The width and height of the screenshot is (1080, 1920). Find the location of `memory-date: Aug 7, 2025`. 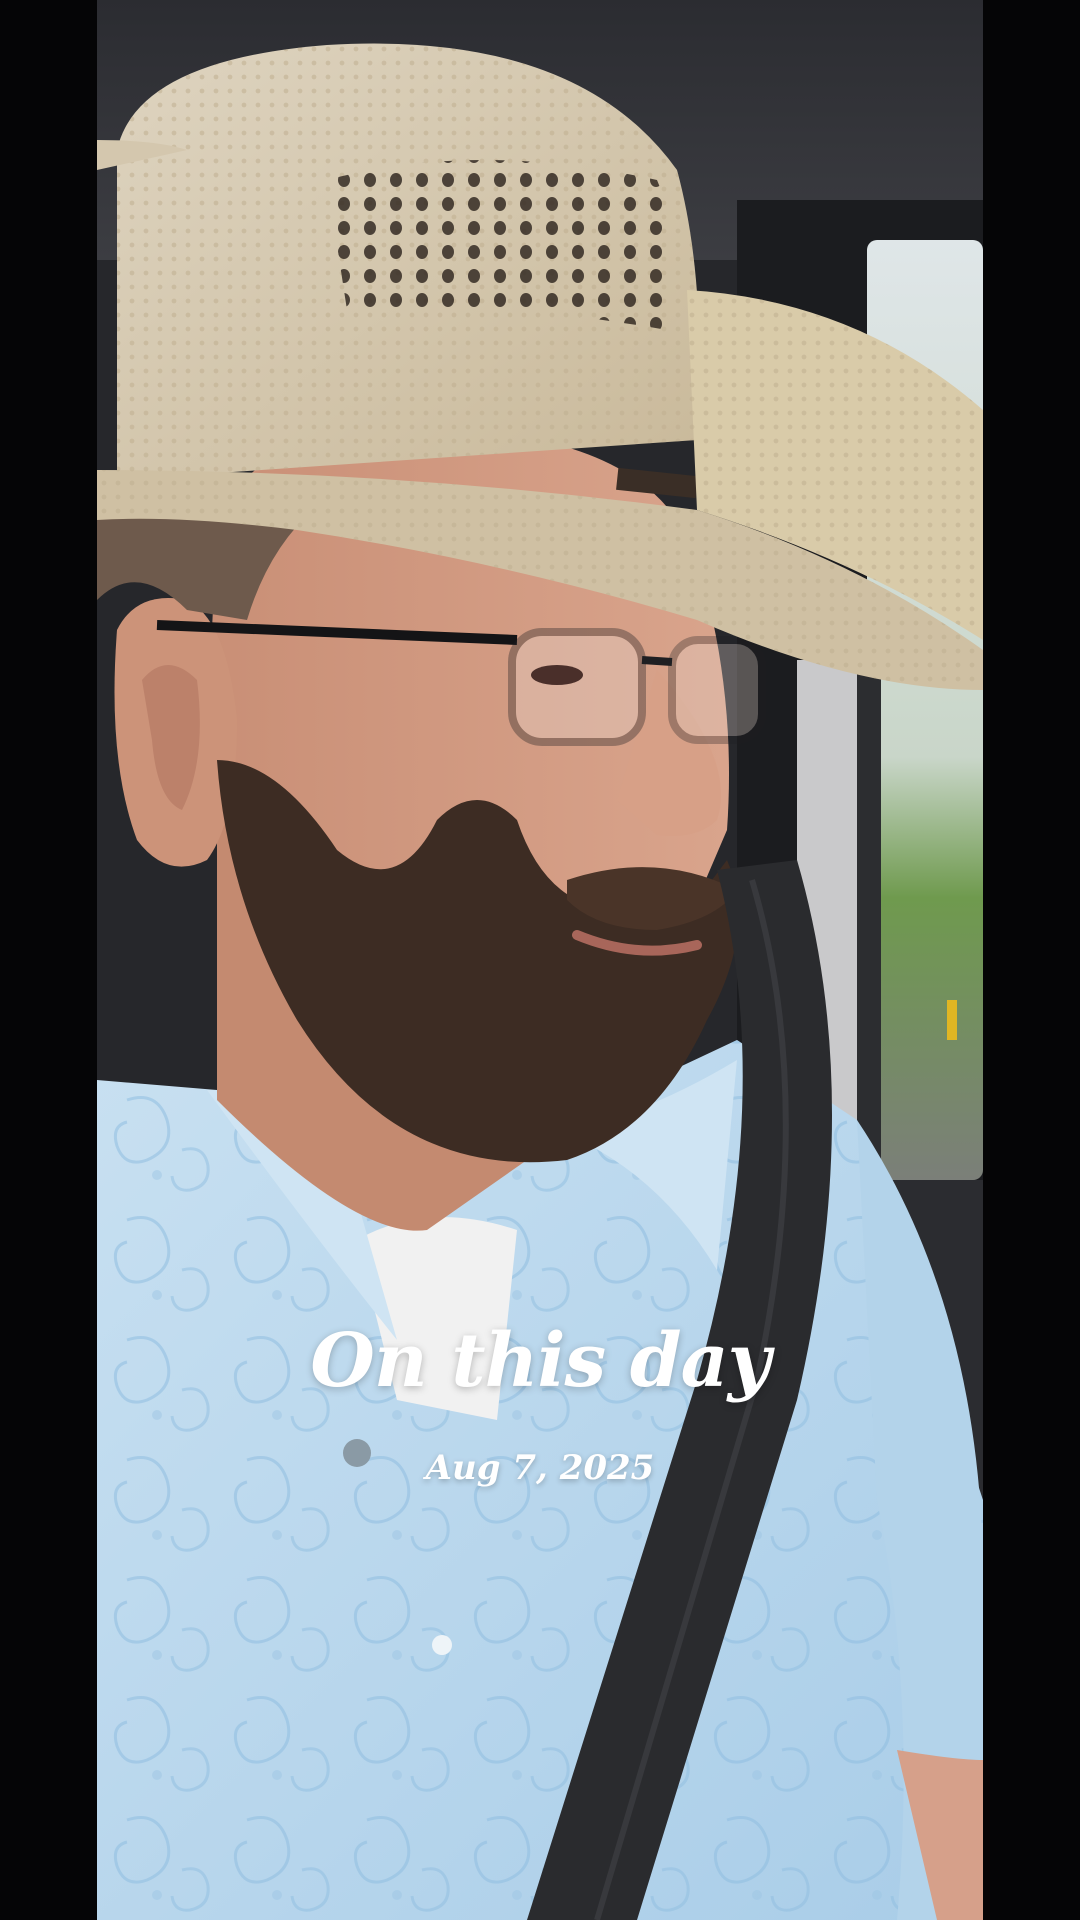

memory-date: Aug 7, 2025 is located at coordinates (540, 1468).